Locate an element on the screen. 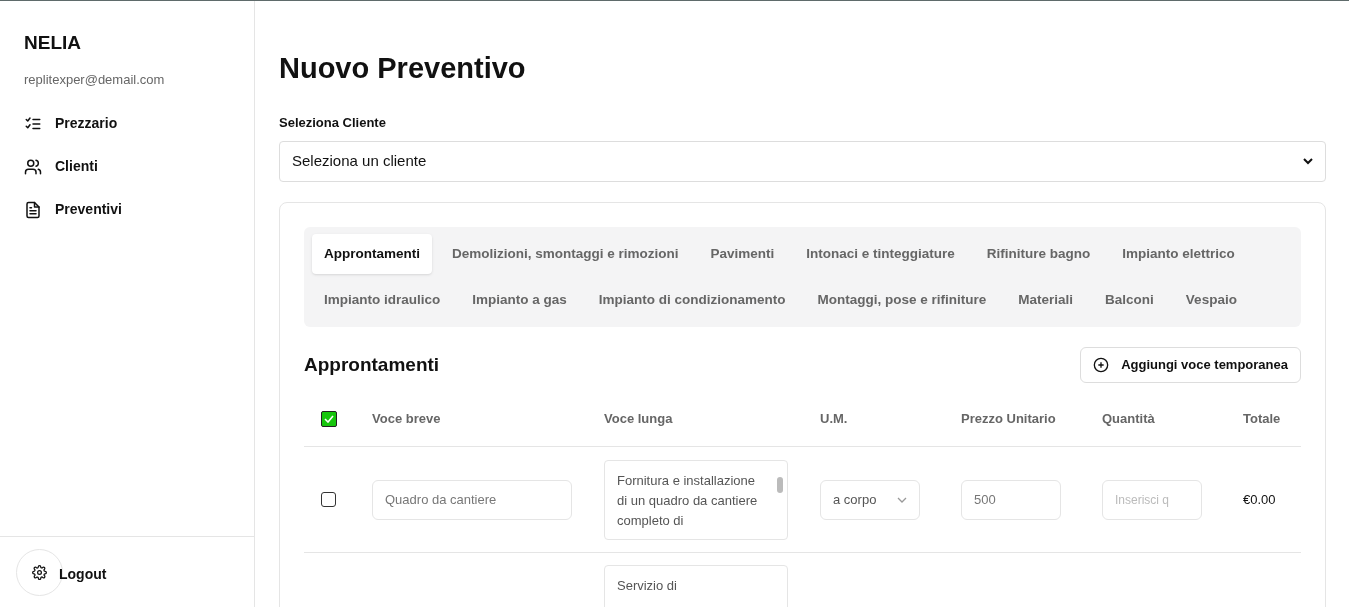 This screenshot has height=607, width=1349. category-tab: Impianto idraulico is located at coordinates (382, 300).